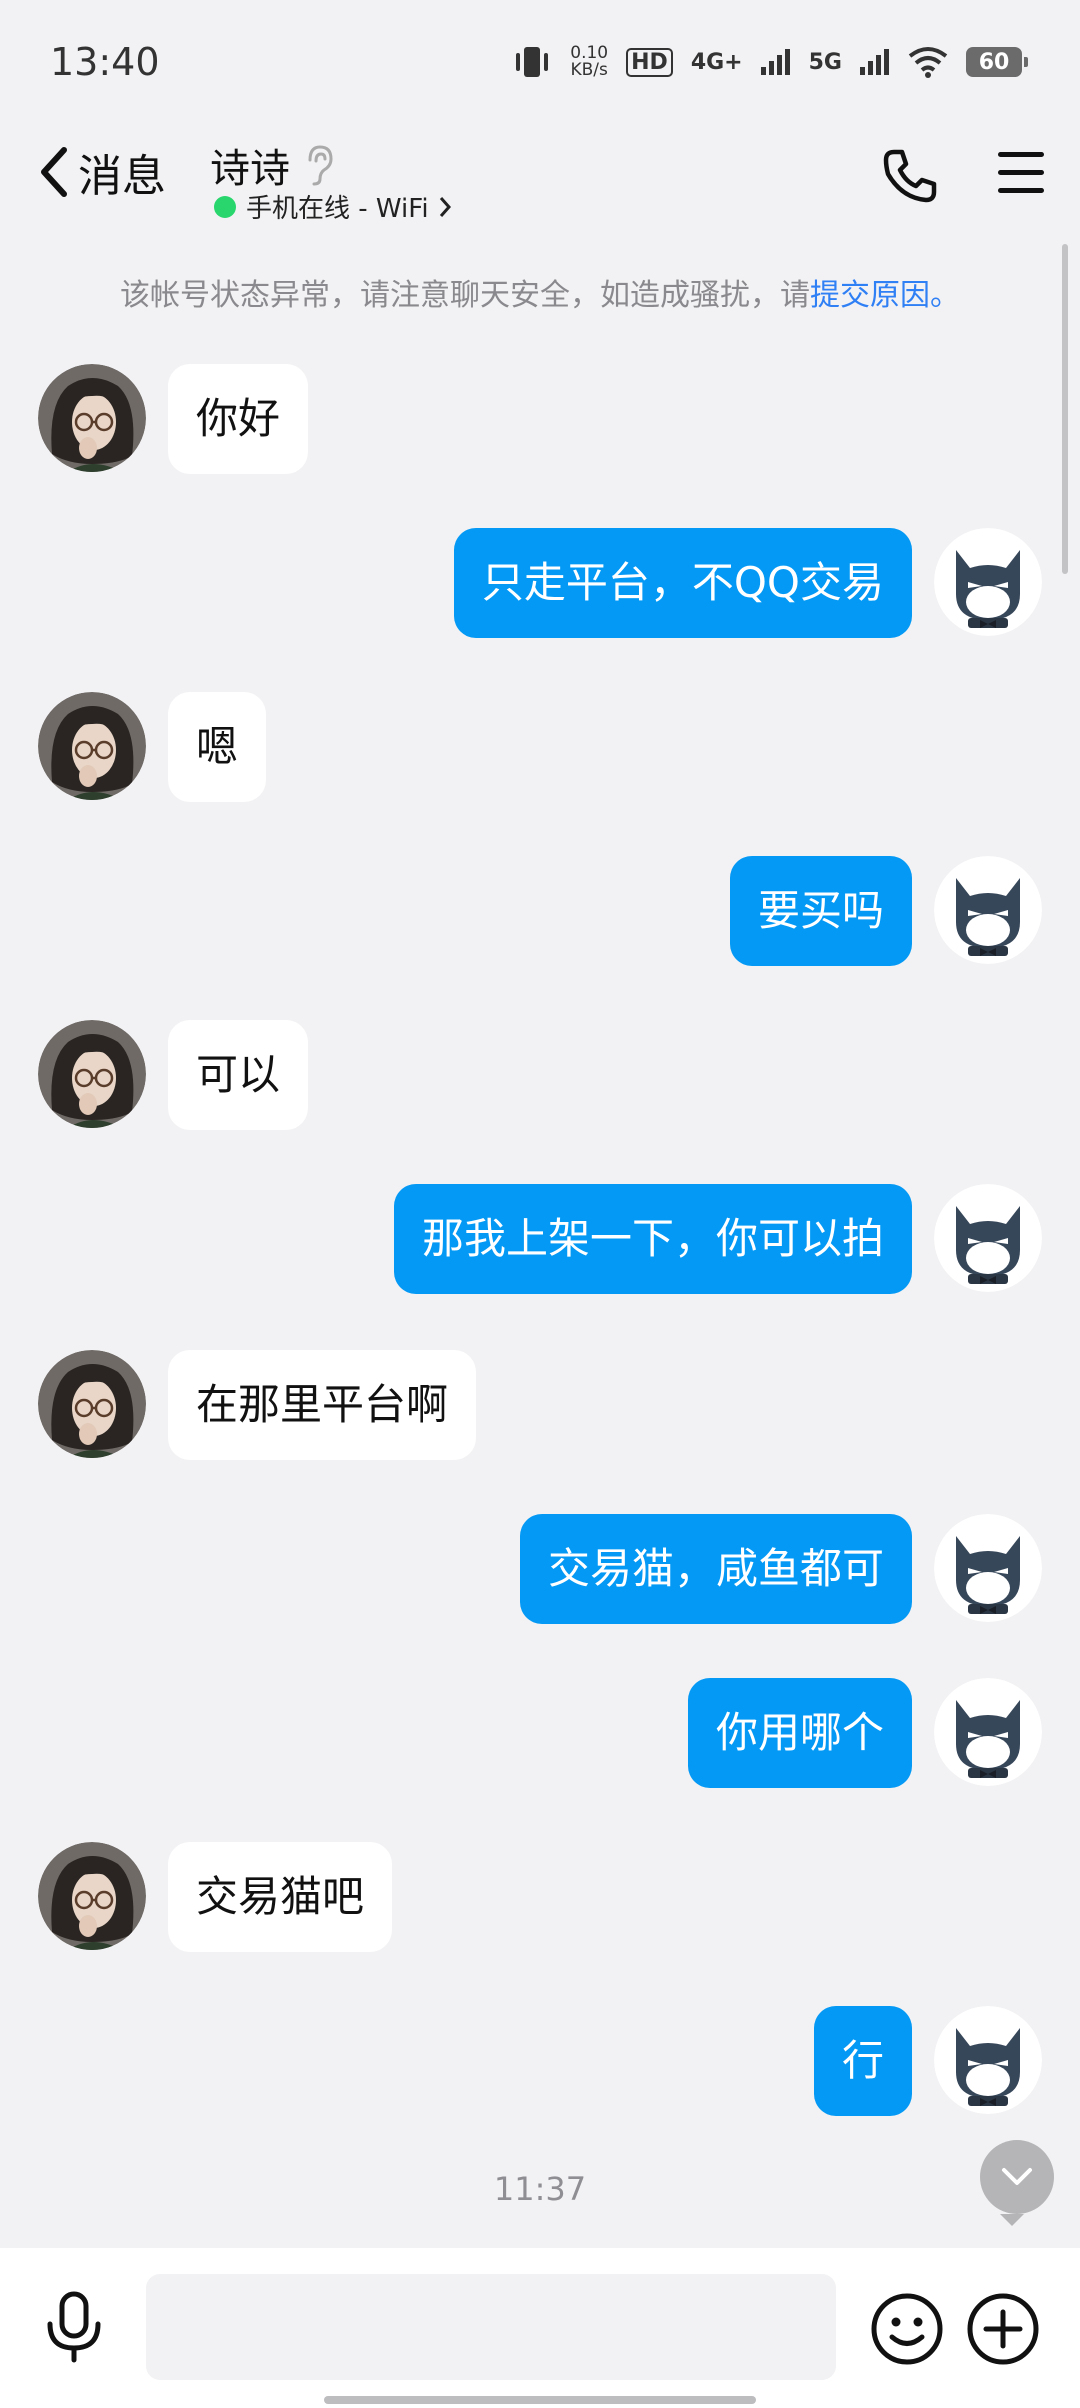 The width and height of the screenshot is (1080, 2408). Describe the element at coordinates (122, 176) in the screenshot. I see `back-label: 消息` at that location.